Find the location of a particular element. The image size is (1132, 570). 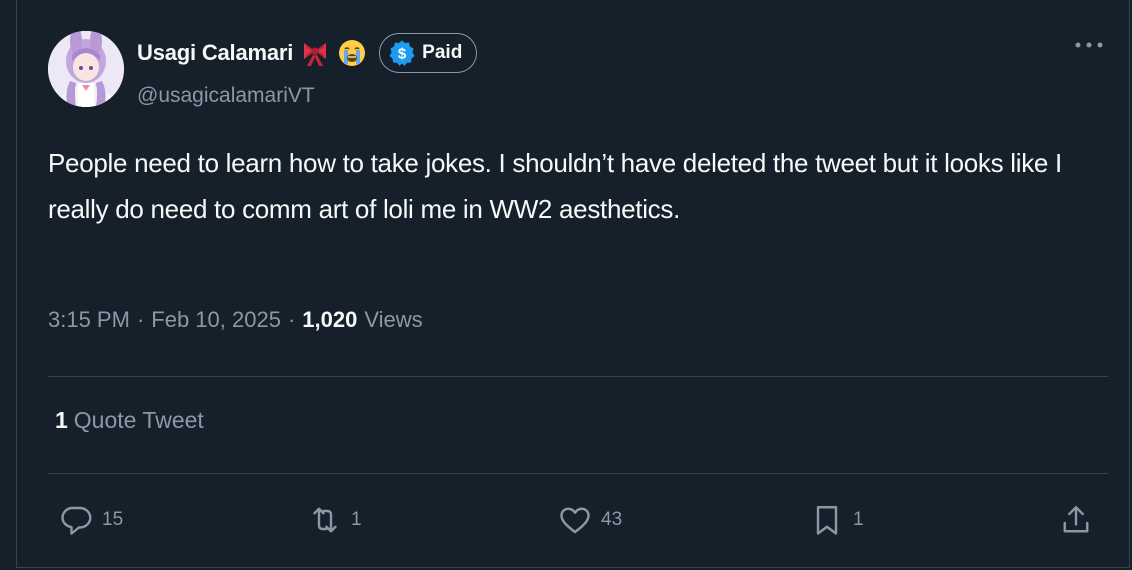

bookmark-button: 1 is located at coordinates (836, 520).